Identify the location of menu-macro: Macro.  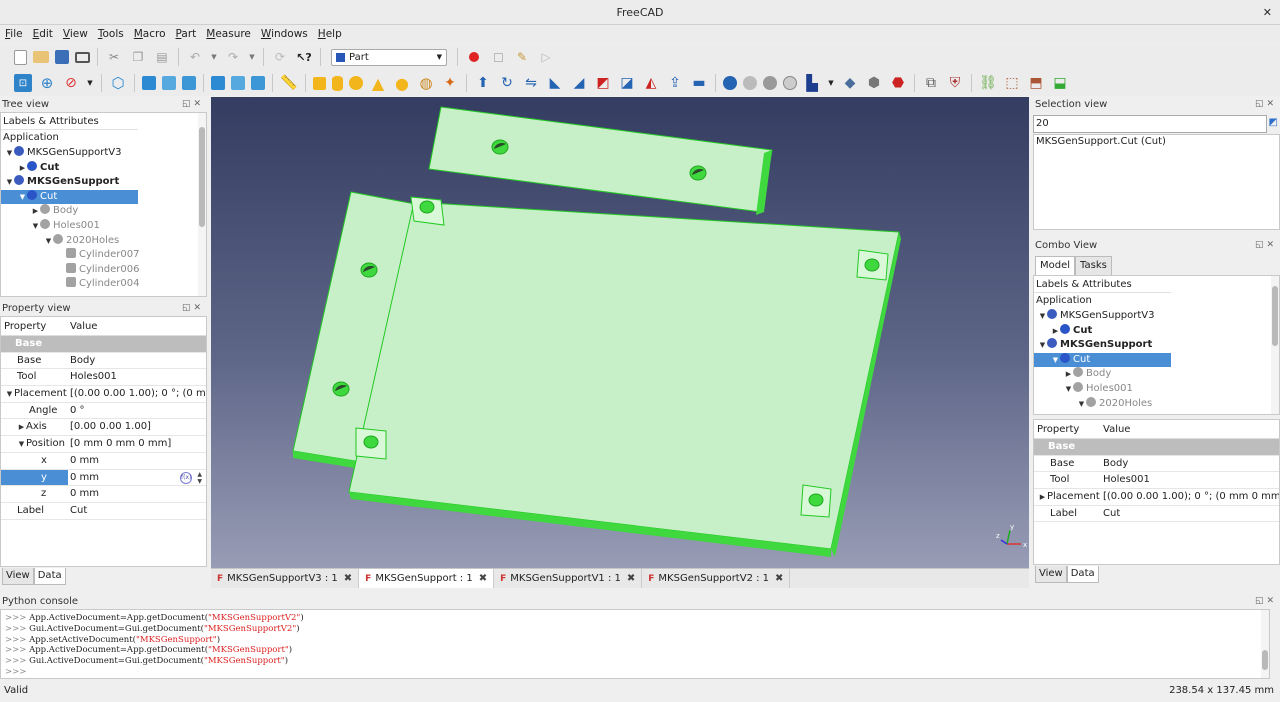
(150, 34).